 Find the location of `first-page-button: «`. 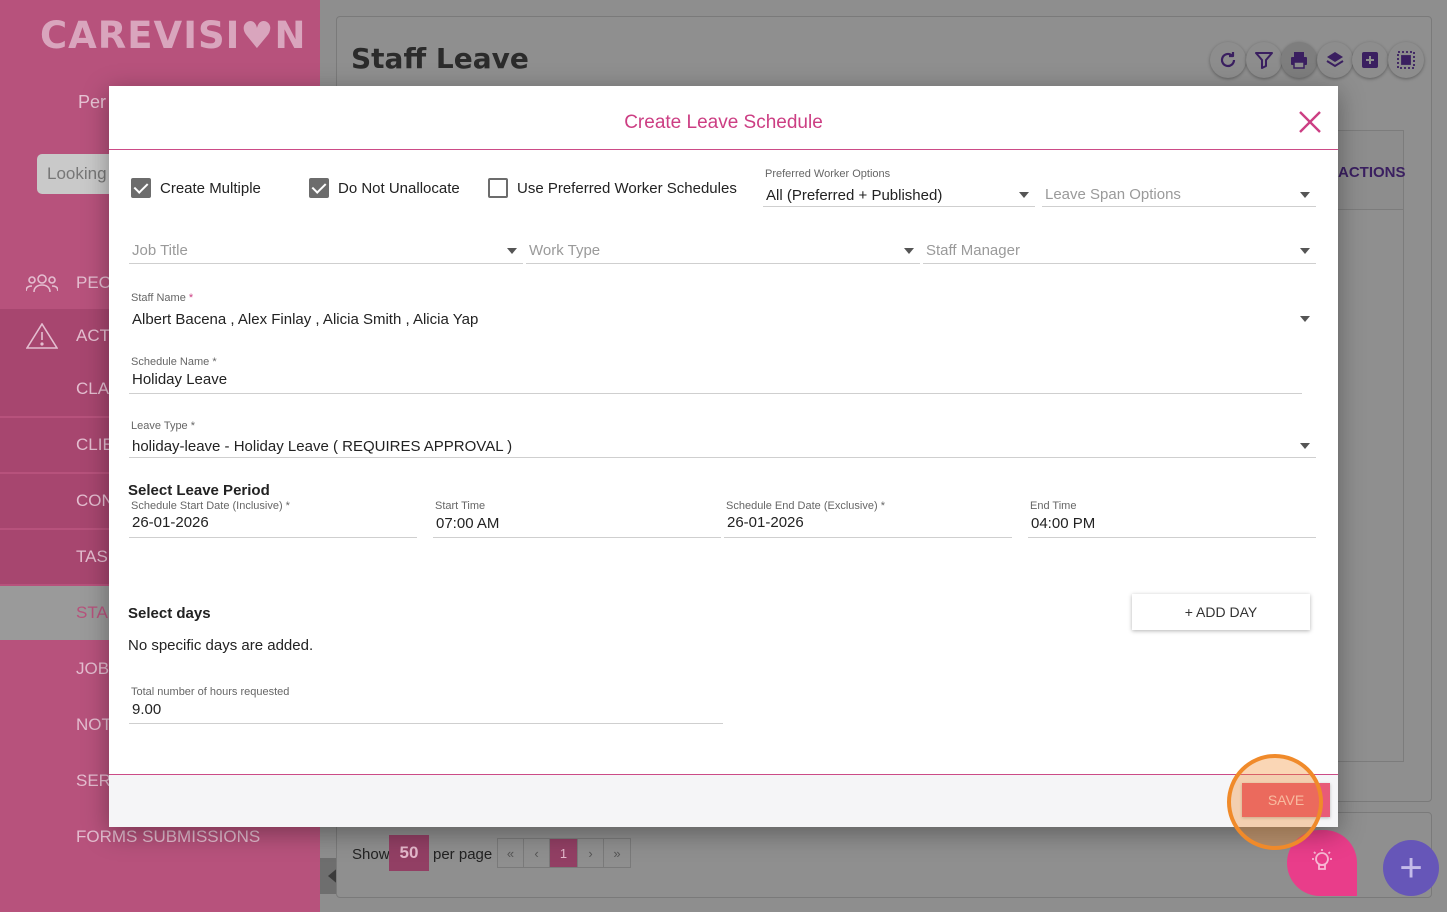

first-page-button: « is located at coordinates (511, 853).